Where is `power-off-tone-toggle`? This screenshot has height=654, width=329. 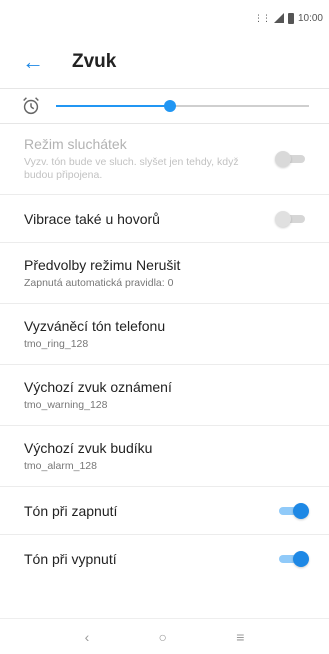 power-off-tone-toggle is located at coordinates (292, 559).